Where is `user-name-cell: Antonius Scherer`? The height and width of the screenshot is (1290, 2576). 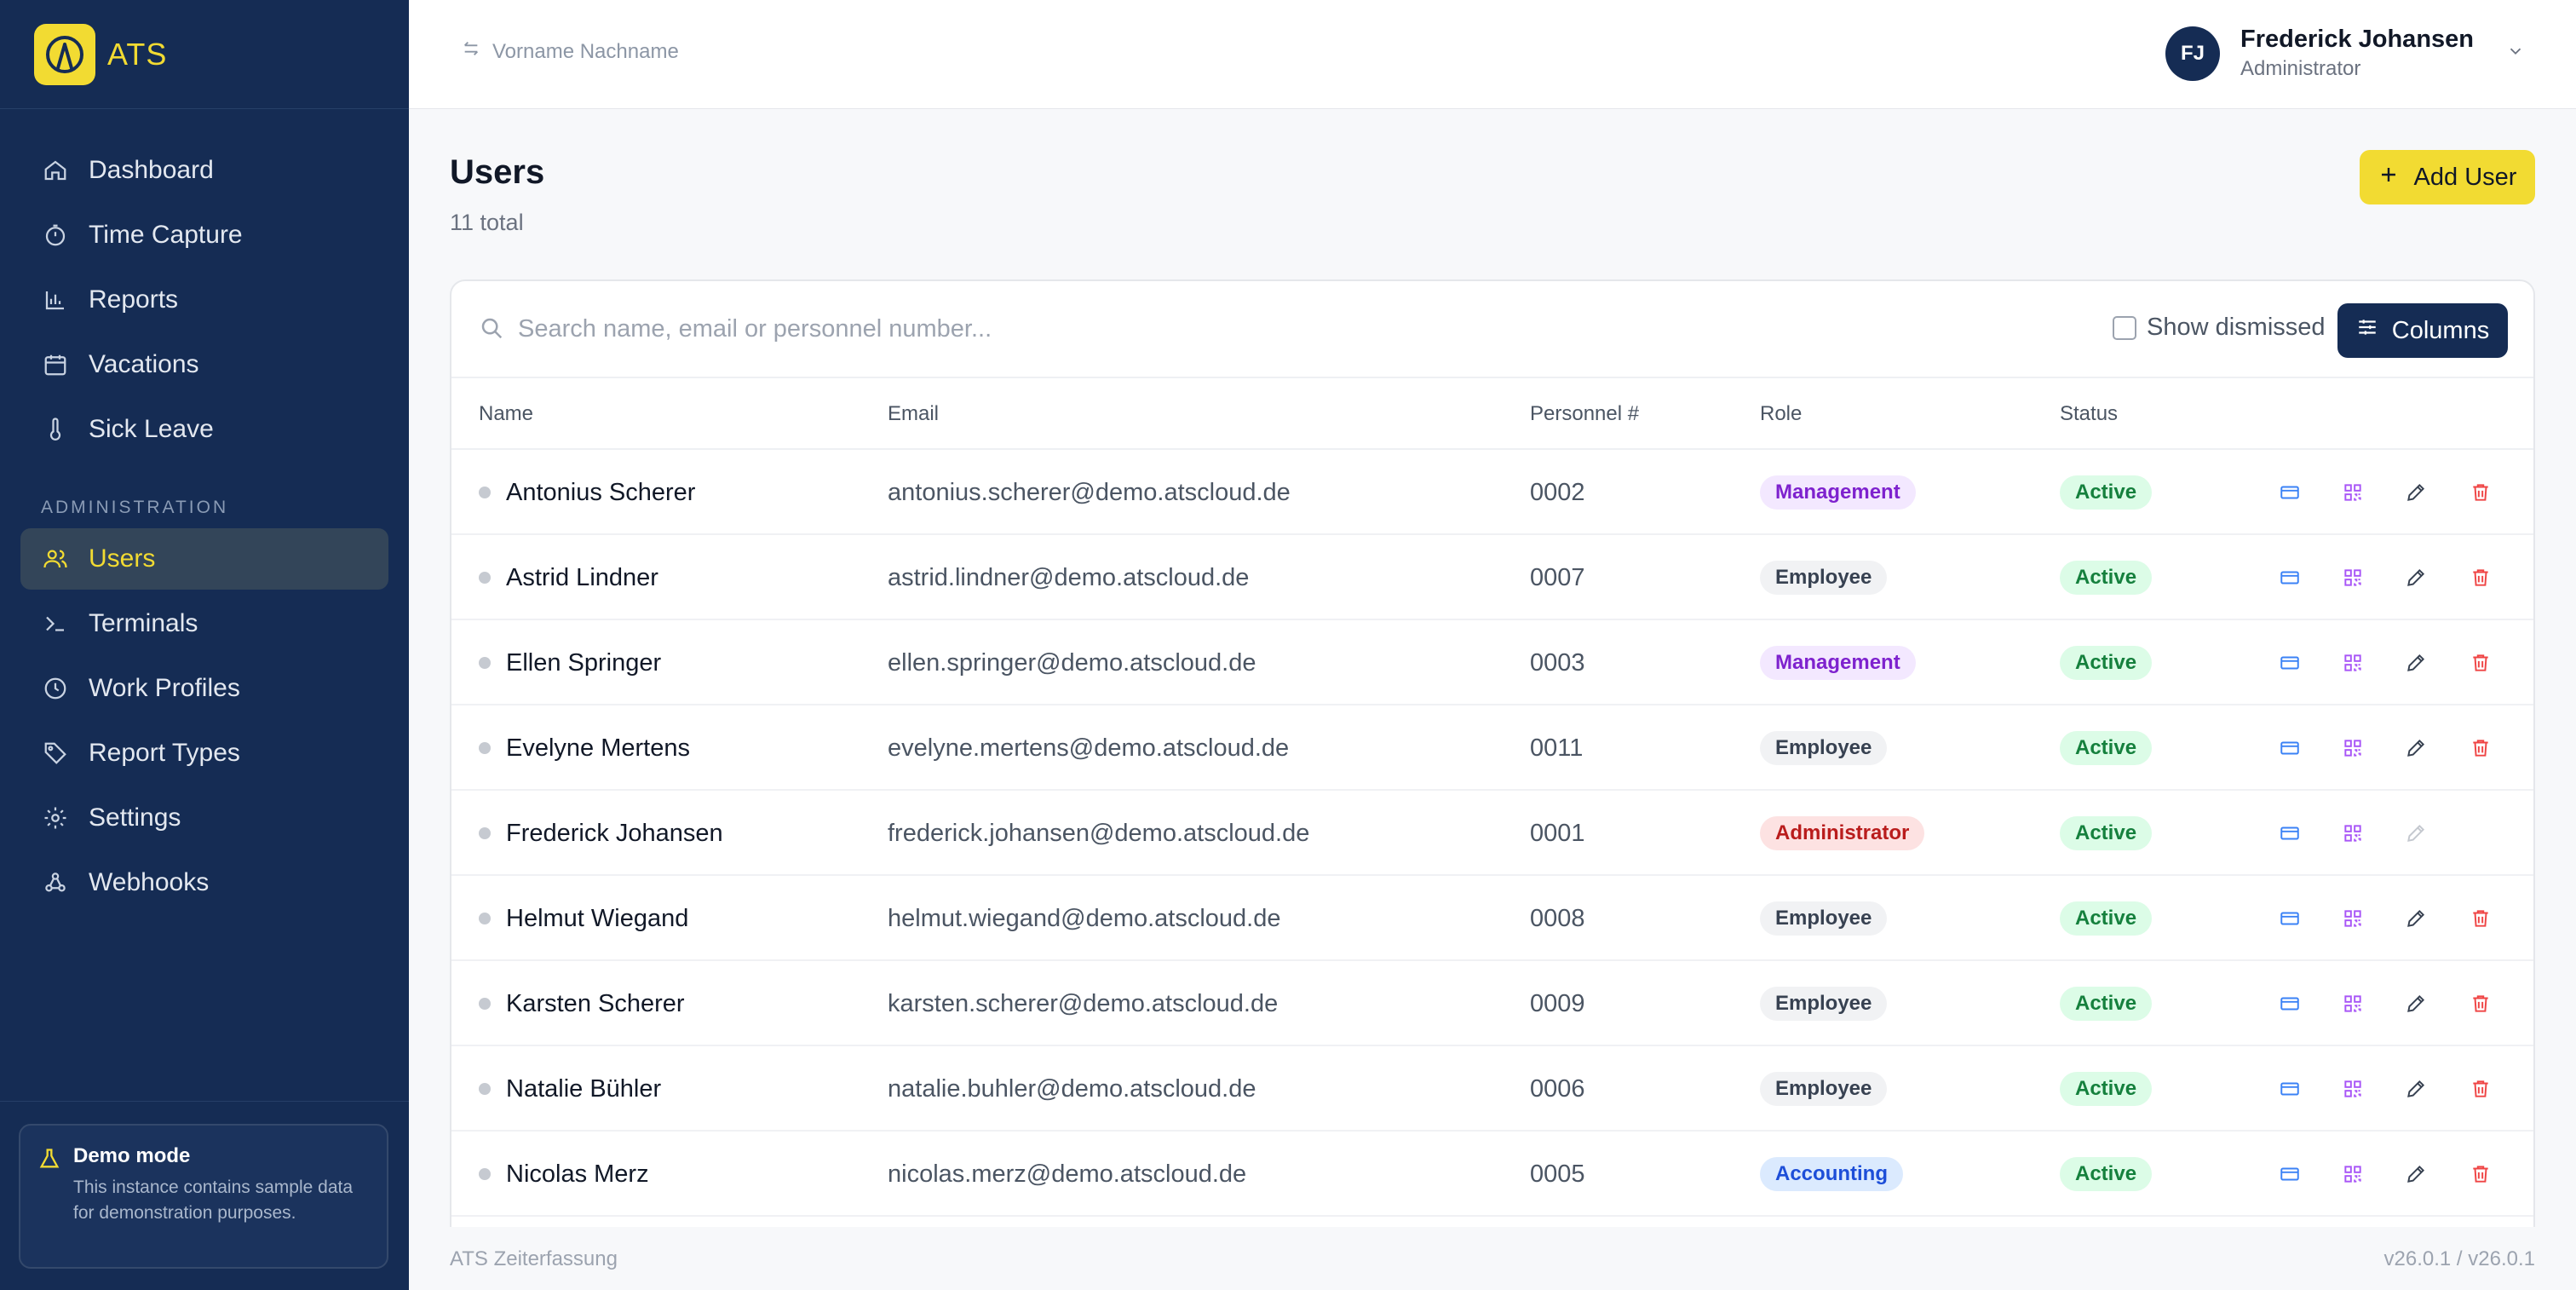
user-name-cell: Antonius Scherer is located at coordinates (587, 492).